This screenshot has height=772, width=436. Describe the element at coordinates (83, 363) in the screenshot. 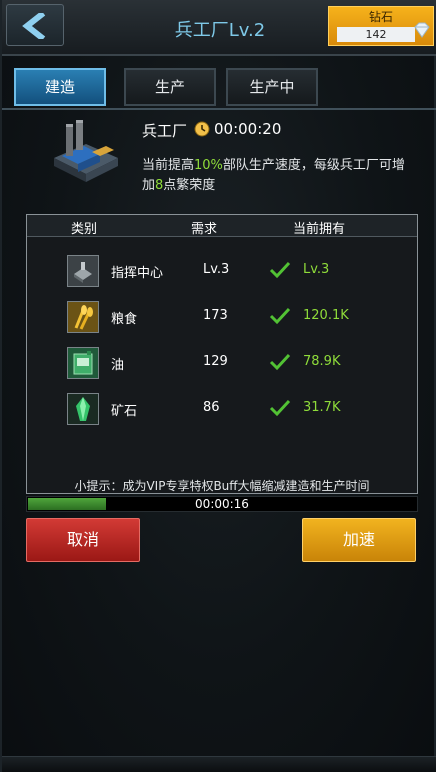

I see `oil-icon` at that location.